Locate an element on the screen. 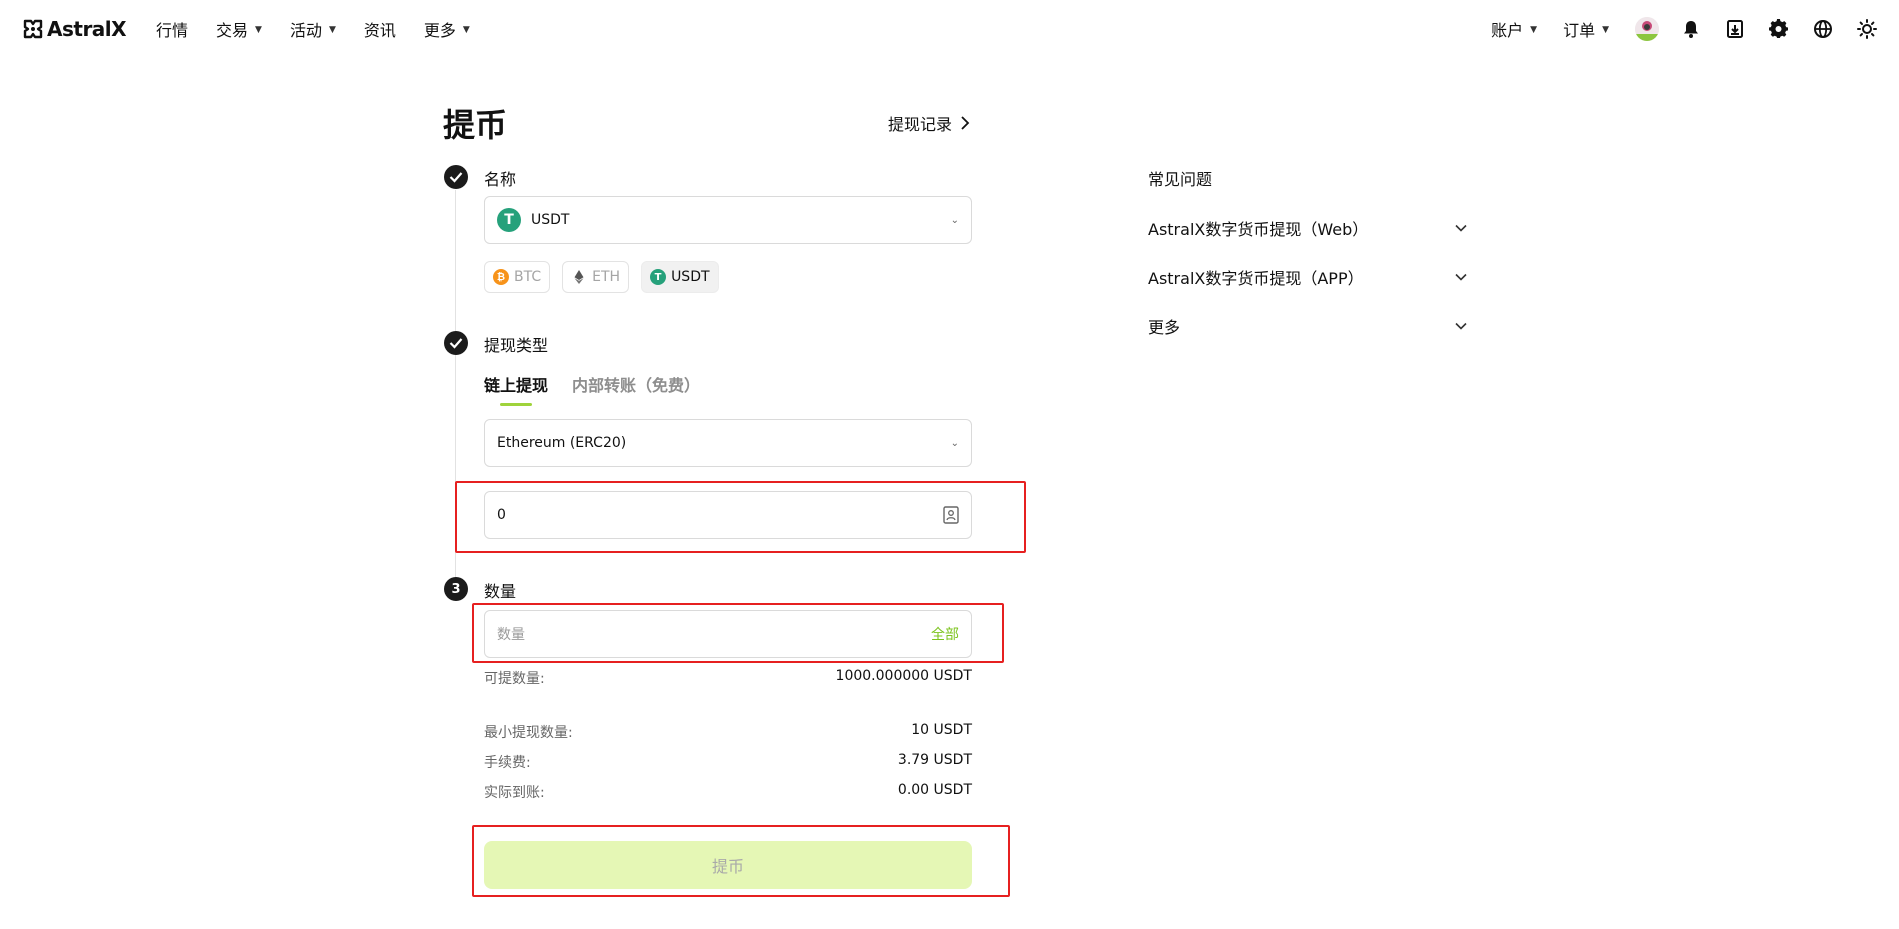 This screenshot has height=929, width=1899. amount-placeholder: 数量 is located at coordinates (511, 635).